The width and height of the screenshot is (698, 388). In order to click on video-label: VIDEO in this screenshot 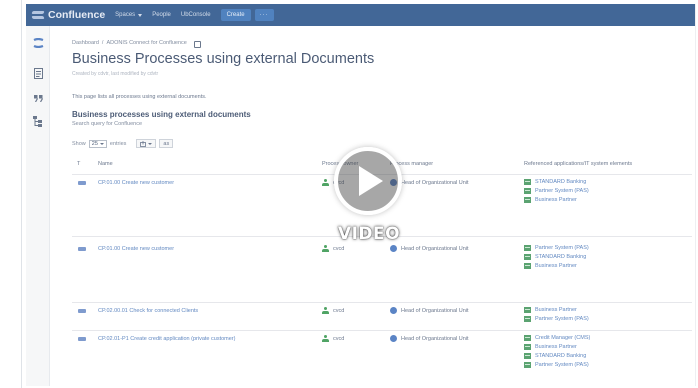, I will do `click(369, 234)`.